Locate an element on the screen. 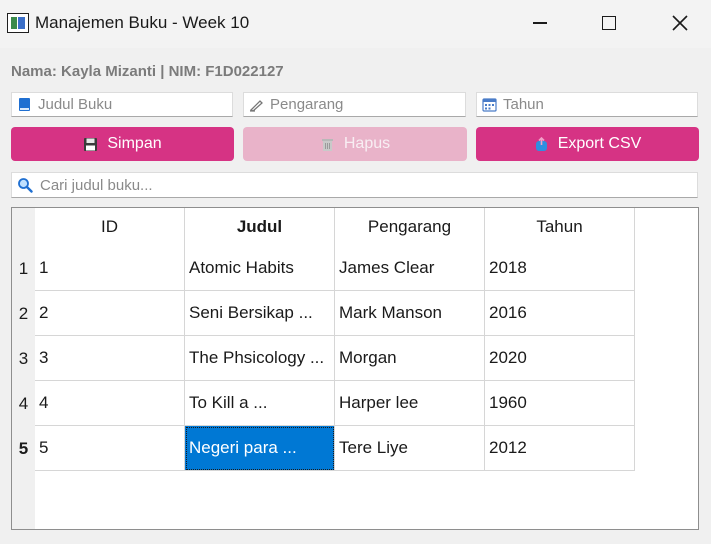 This screenshot has height=544, width=711. calendar-icon is located at coordinates (489, 104).